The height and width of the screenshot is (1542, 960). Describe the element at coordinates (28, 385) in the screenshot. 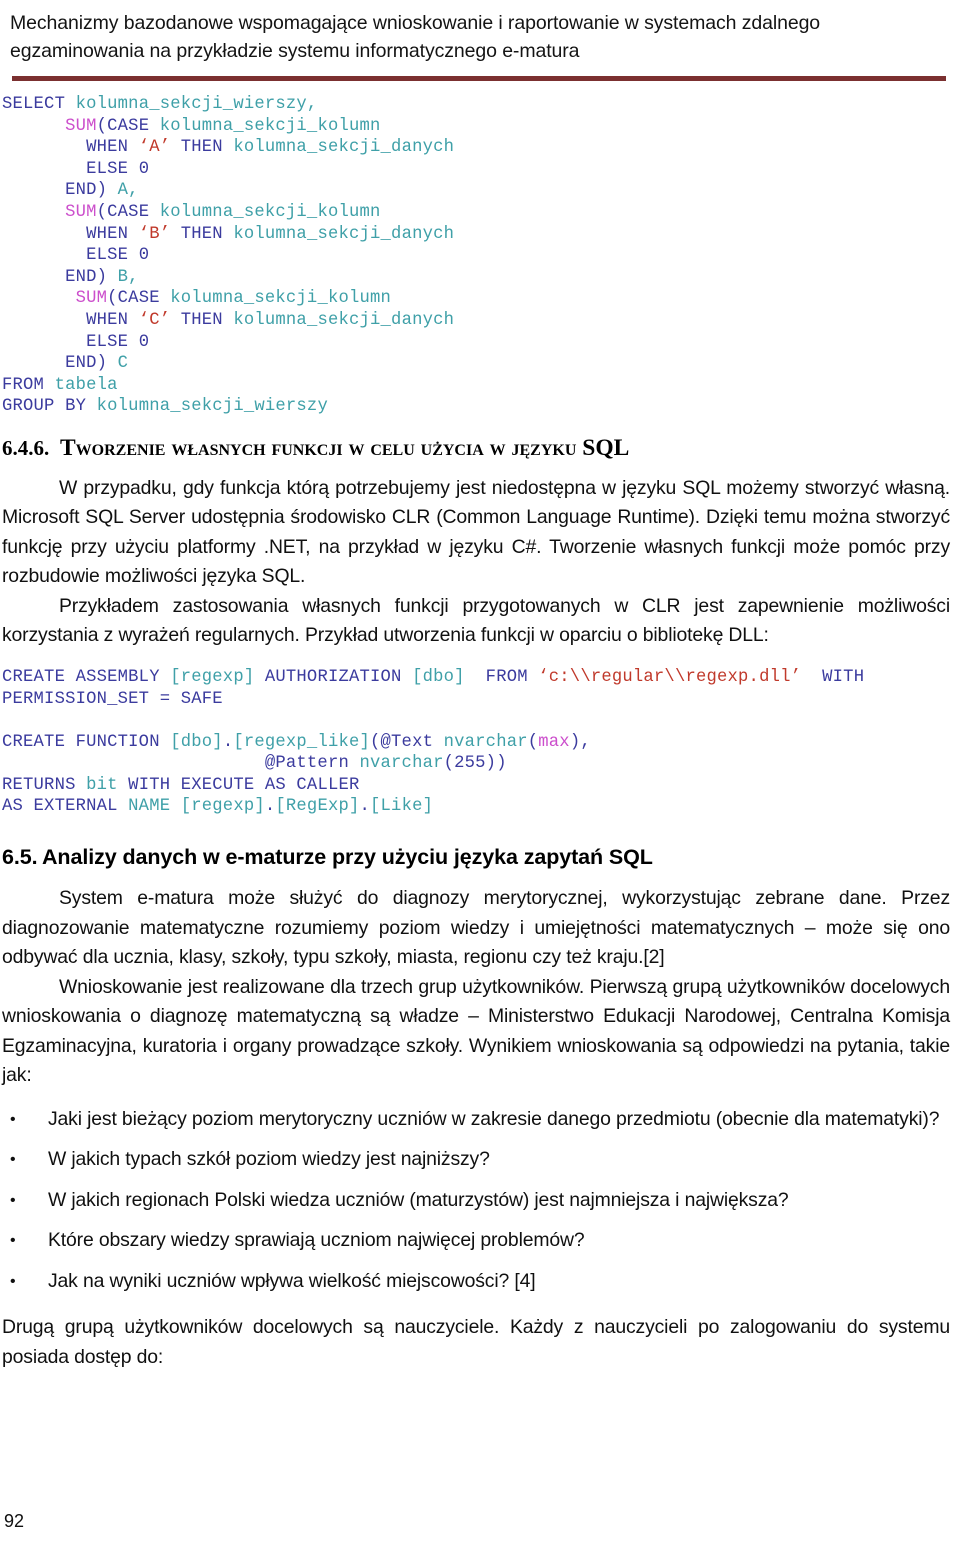

I see `code-token: FROM` at that location.